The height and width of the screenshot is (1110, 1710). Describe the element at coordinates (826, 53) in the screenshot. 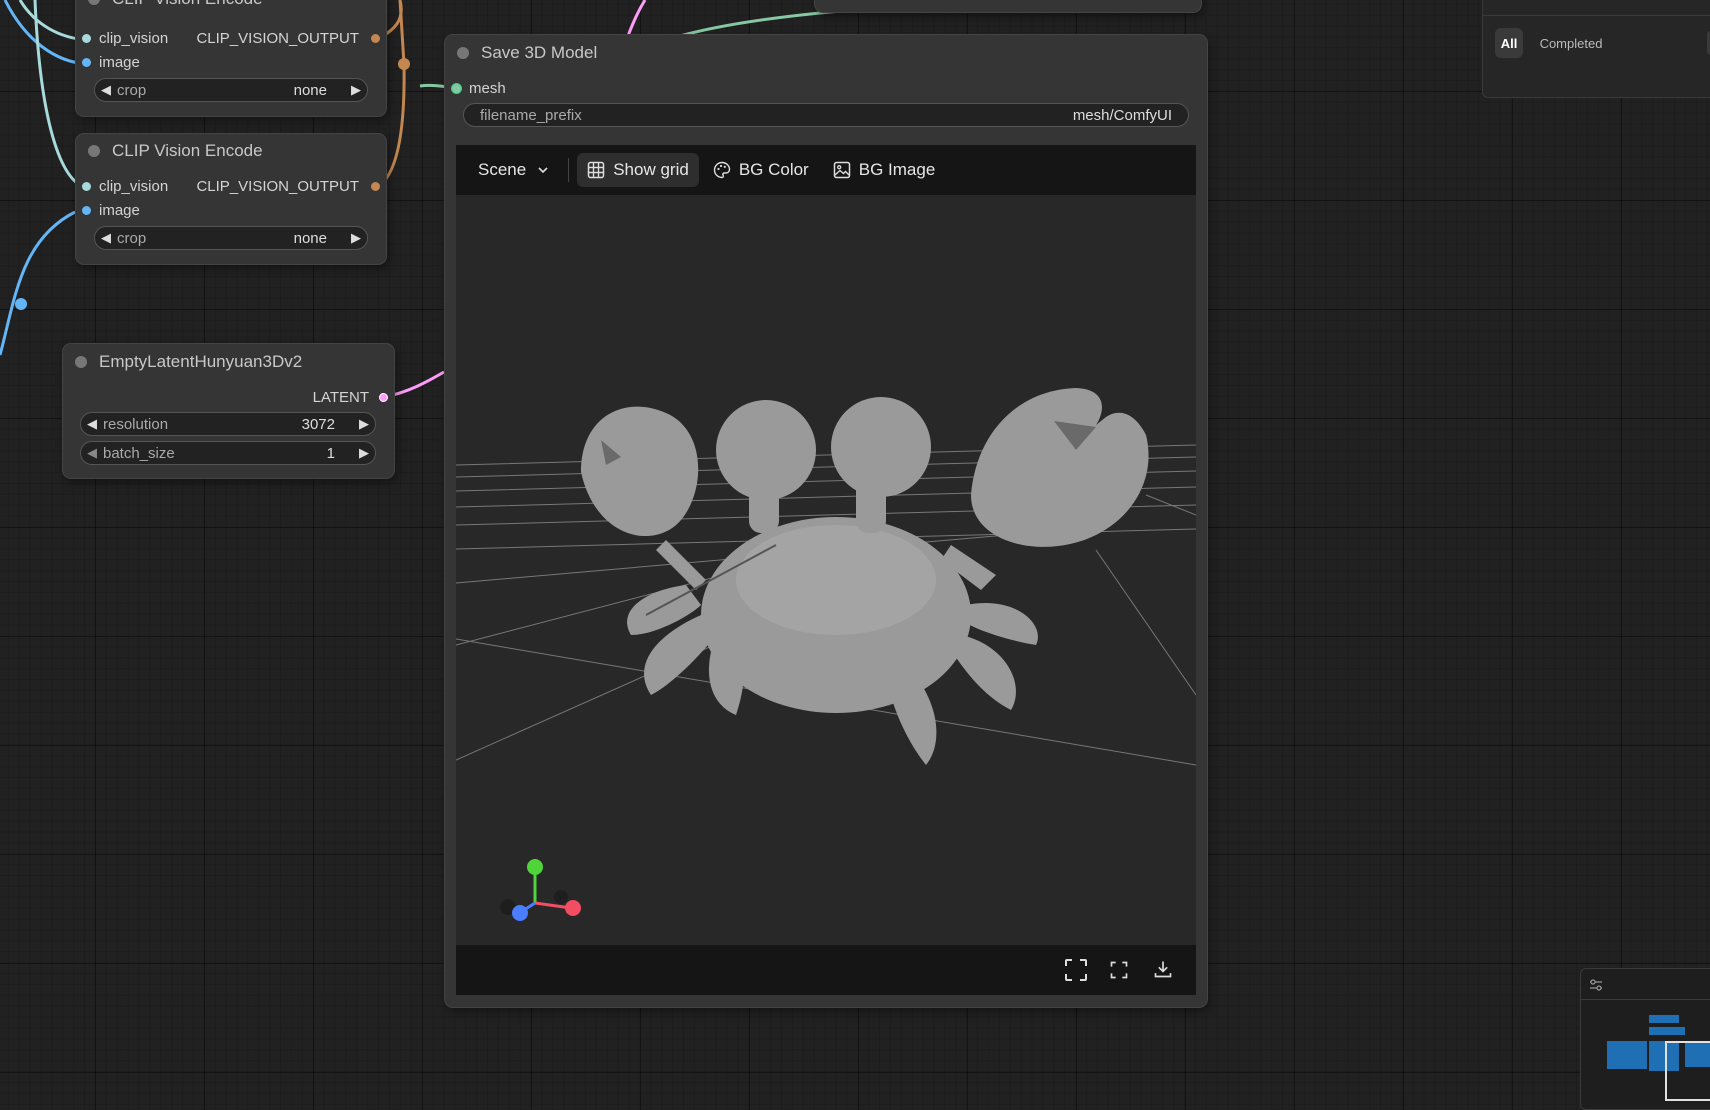

I see `node-header: Save 3D Model` at that location.